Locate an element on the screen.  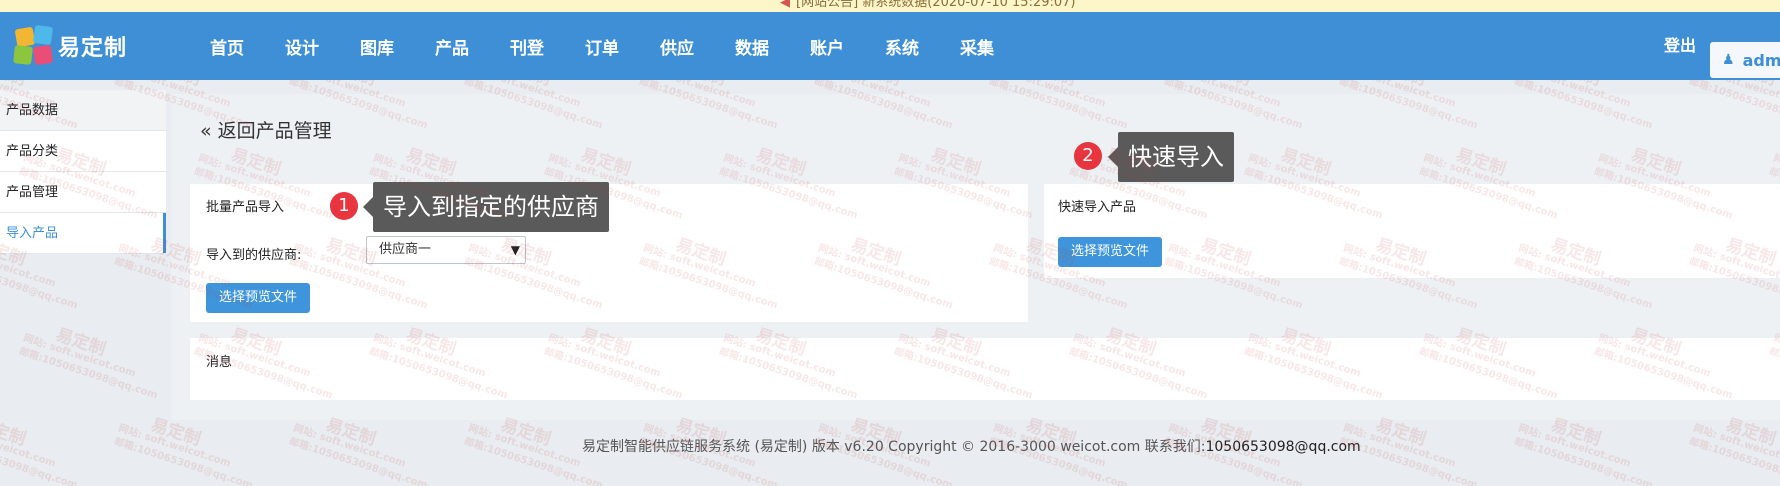
logo-text: 易定制 is located at coordinates (93, 48).